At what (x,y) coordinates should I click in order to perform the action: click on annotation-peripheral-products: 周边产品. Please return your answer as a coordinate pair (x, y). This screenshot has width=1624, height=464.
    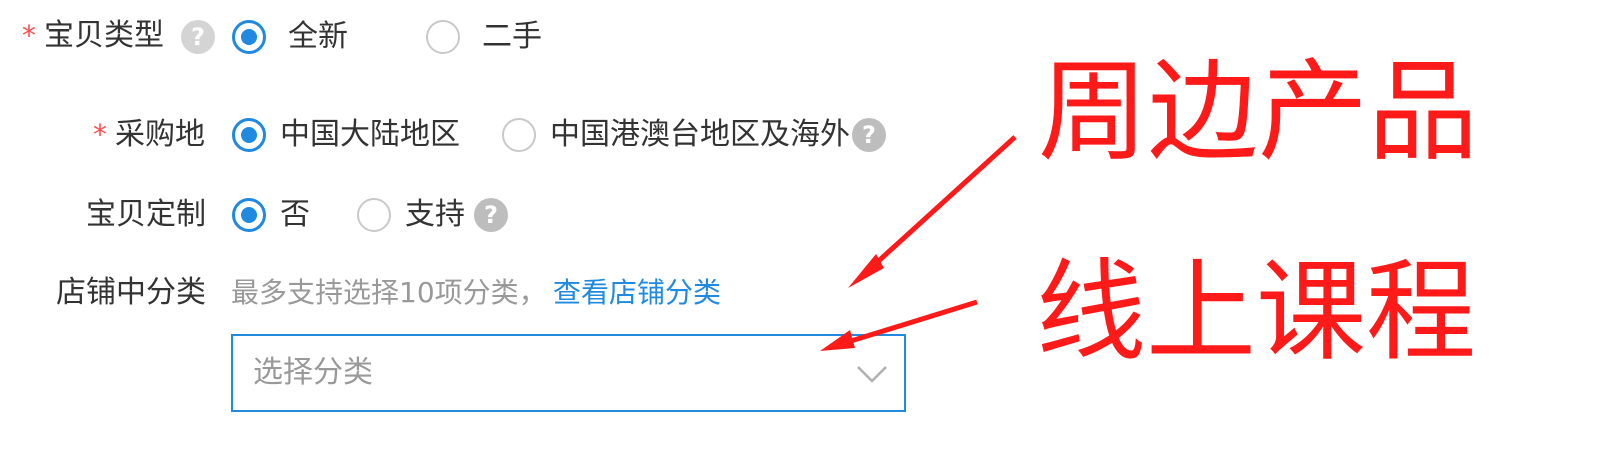
    Looking at the image, I should click on (1258, 112).